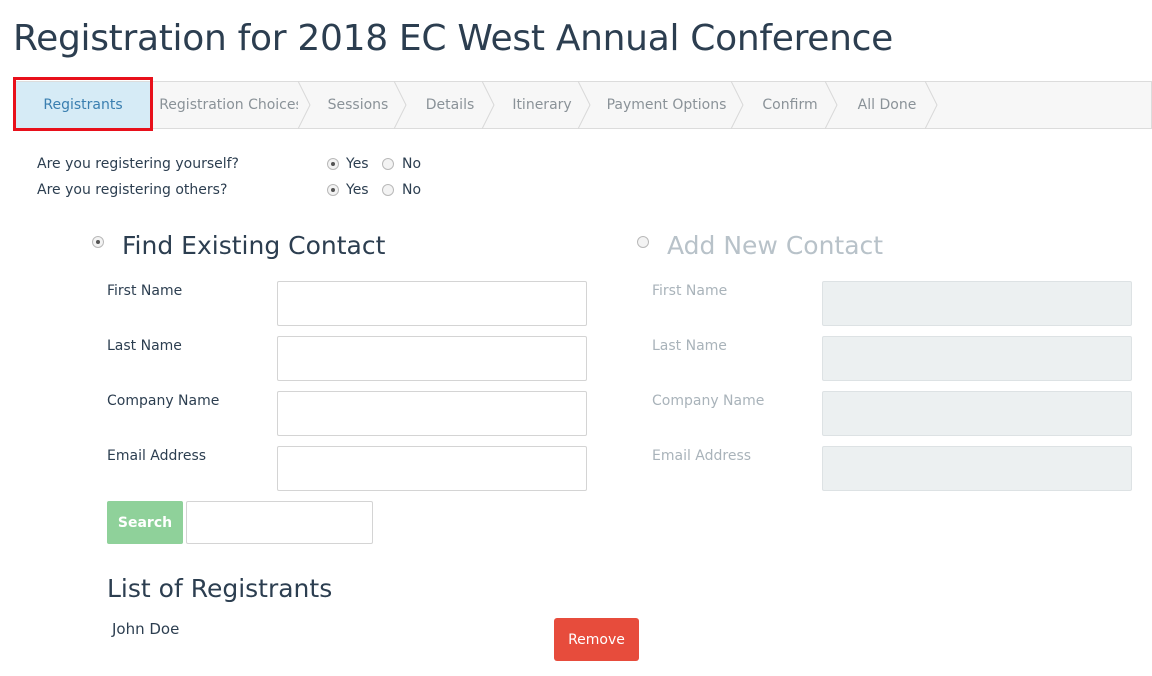  What do you see at coordinates (333, 164) in the screenshot?
I see `radio-yourself-yes` at bounding box center [333, 164].